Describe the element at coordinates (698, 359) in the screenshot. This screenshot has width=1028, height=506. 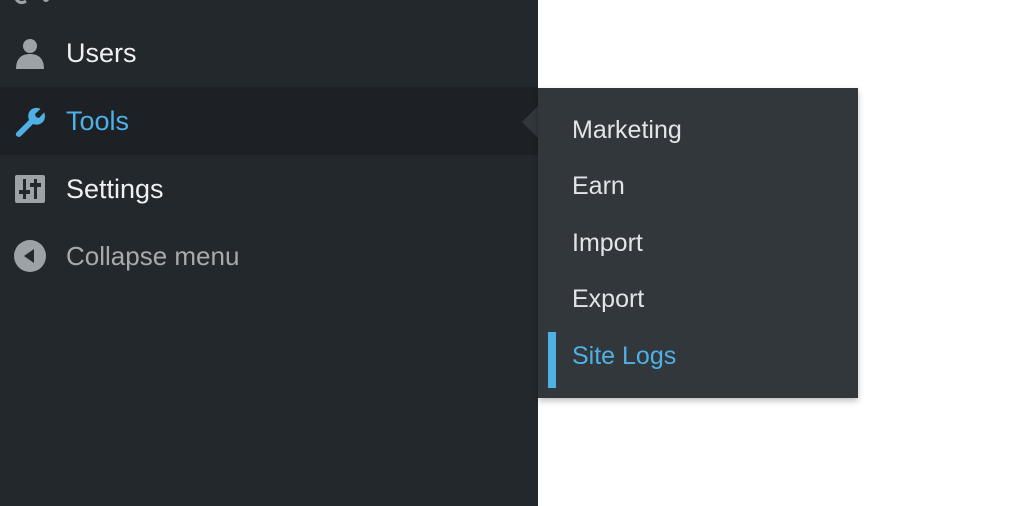
I see `submenu-item-site-logs: Site Logs` at that location.